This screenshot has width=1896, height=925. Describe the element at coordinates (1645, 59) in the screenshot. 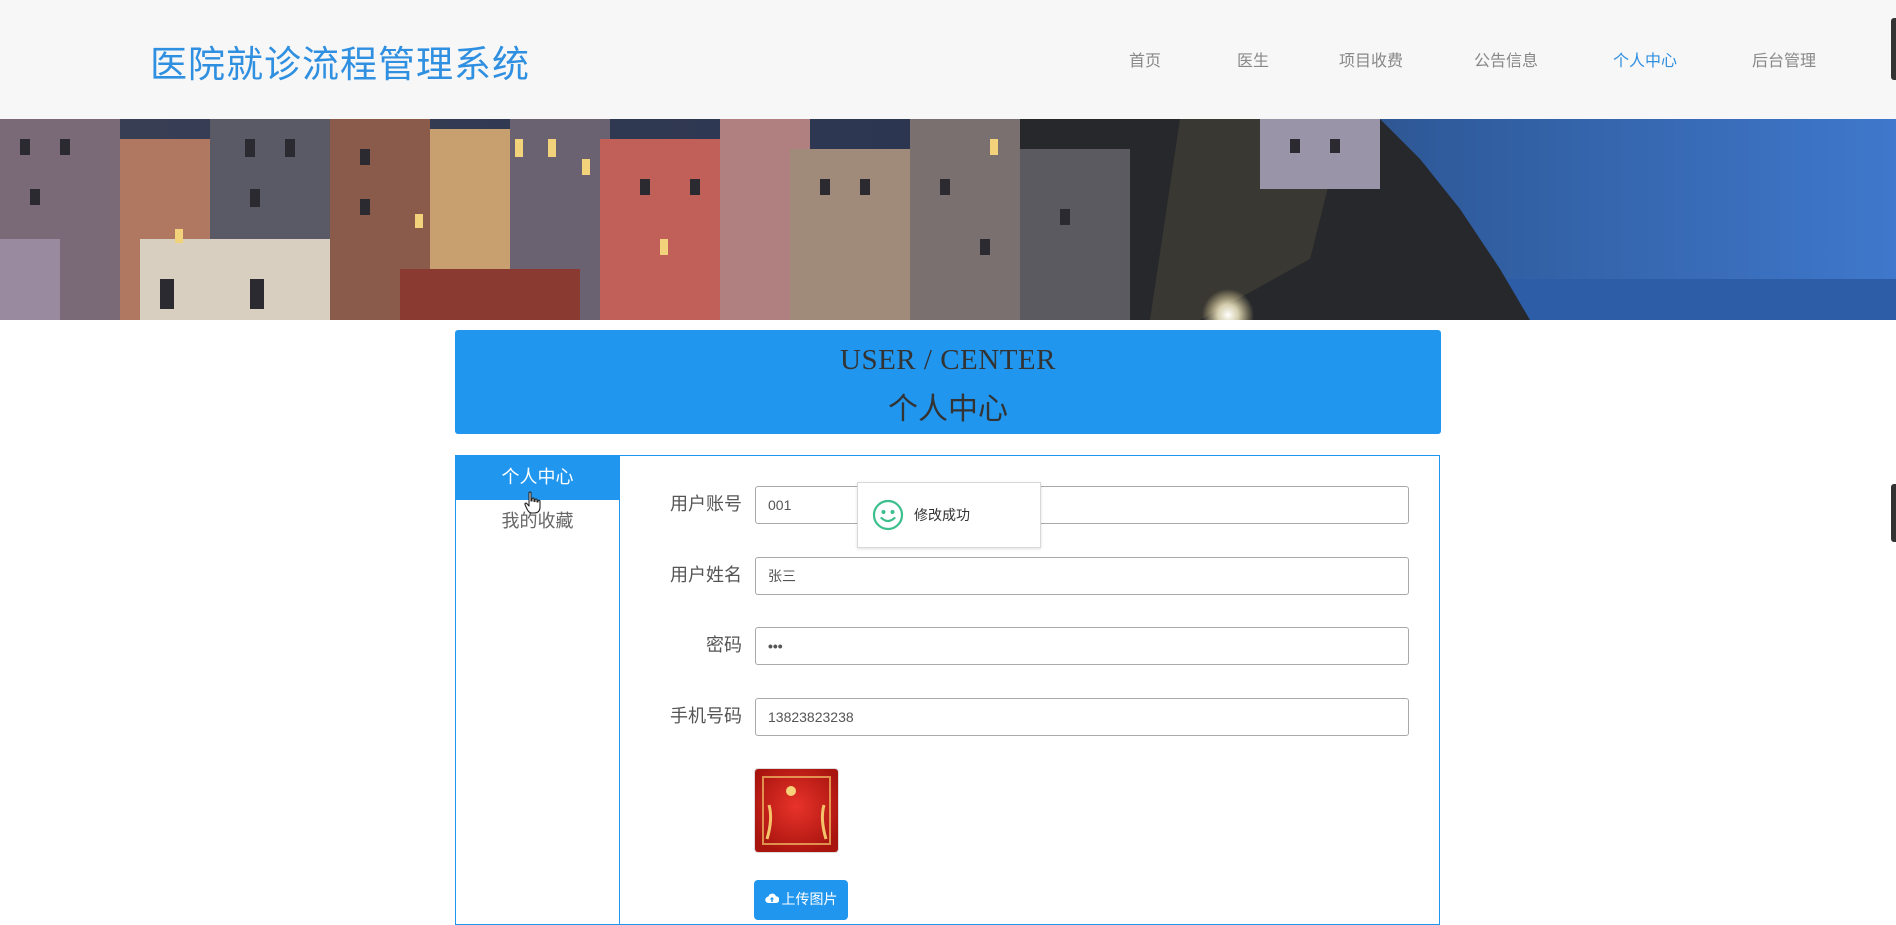

I see `nav-personal-center: 个人中心` at that location.